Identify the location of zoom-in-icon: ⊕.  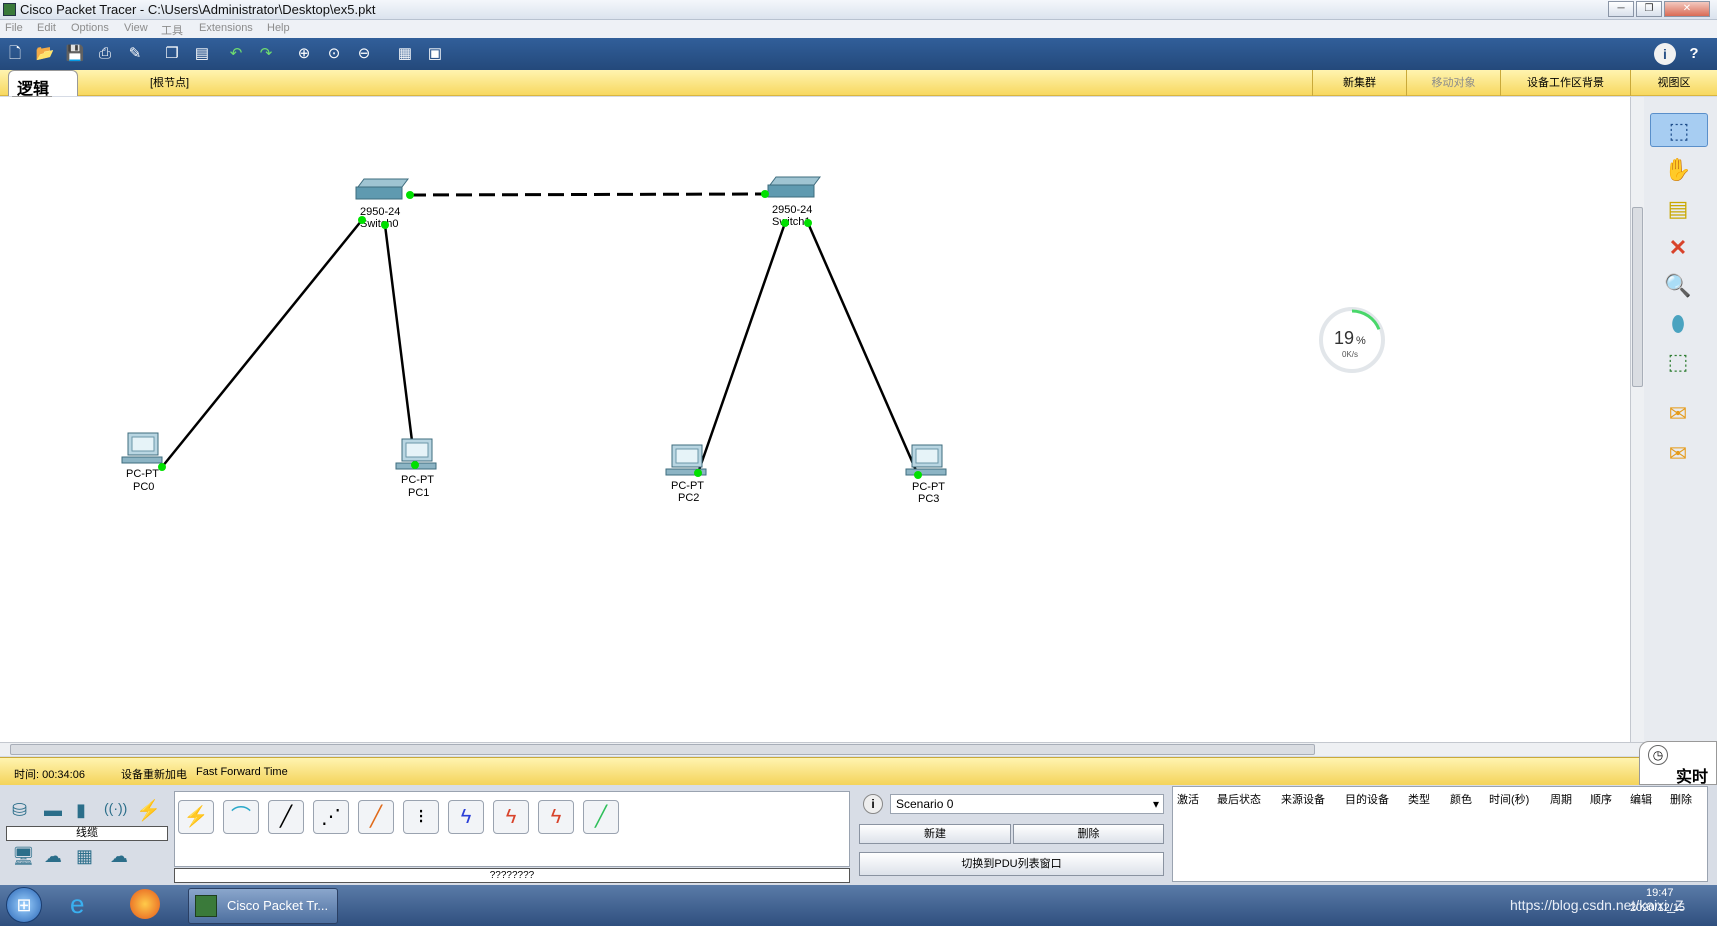
(304, 54).